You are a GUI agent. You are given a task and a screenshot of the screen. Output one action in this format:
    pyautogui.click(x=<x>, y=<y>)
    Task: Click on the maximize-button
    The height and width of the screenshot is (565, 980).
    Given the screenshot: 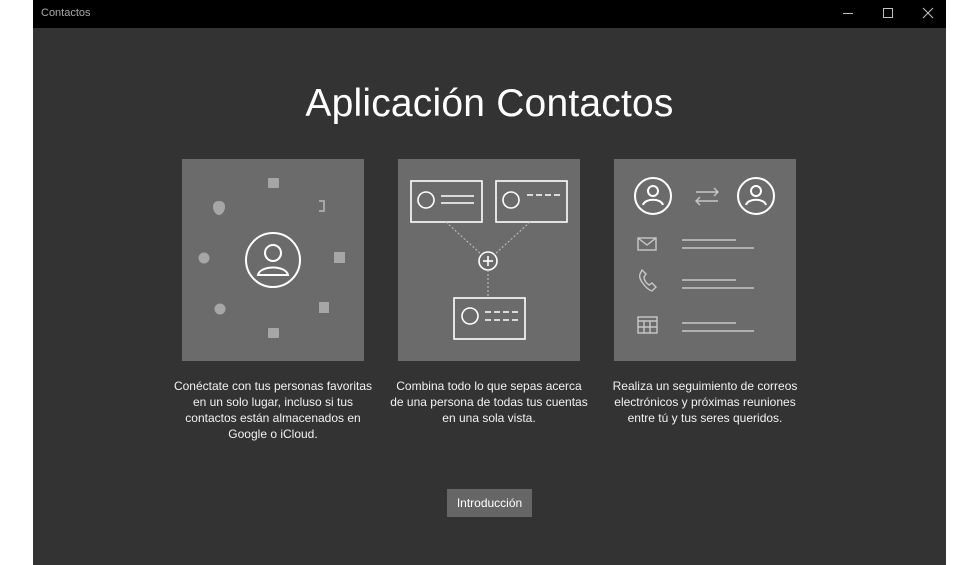 What is the action you would take?
    pyautogui.click(x=888, y=14)
    